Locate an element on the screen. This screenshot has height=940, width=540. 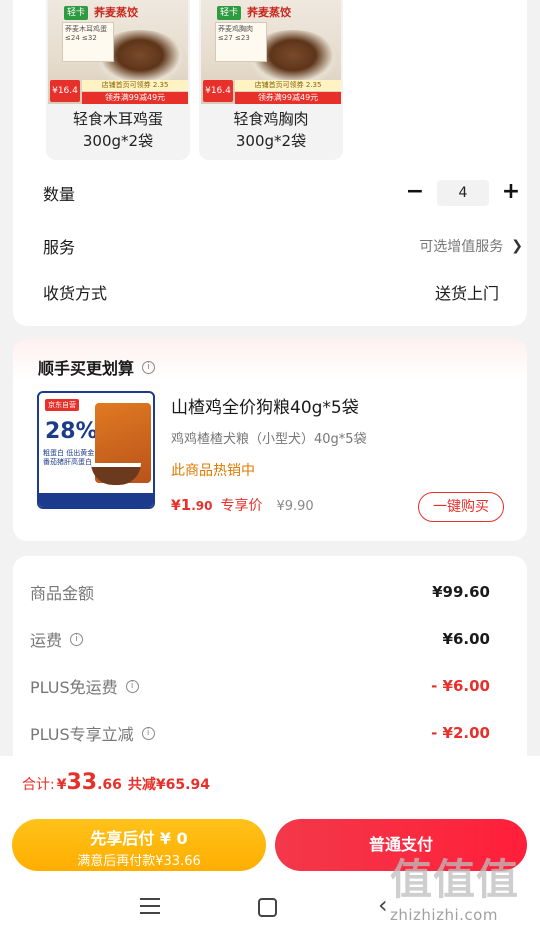
site-watermark: 值值值 zhizhizhi.com is located at coordinates (462, 896).